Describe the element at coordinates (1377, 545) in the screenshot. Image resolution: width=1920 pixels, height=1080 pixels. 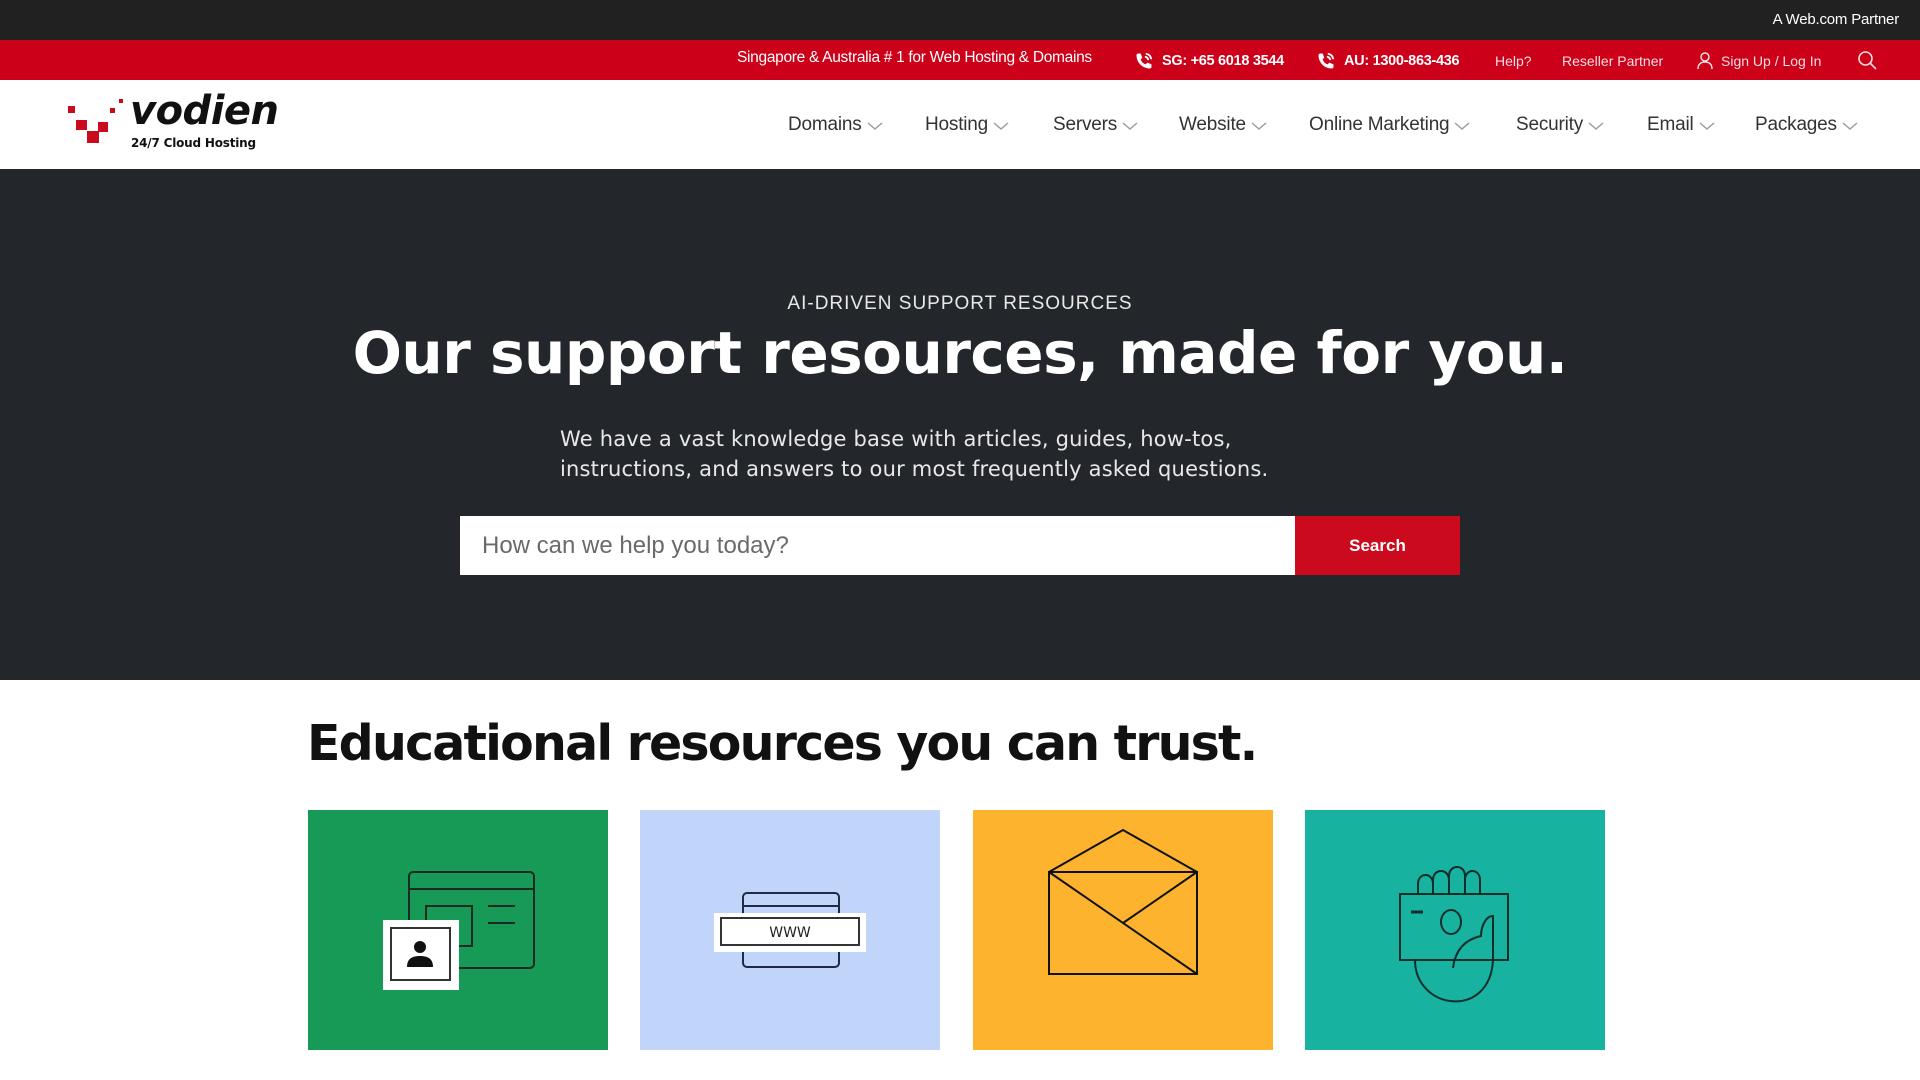
I see `support-search-button: Search` at that location.